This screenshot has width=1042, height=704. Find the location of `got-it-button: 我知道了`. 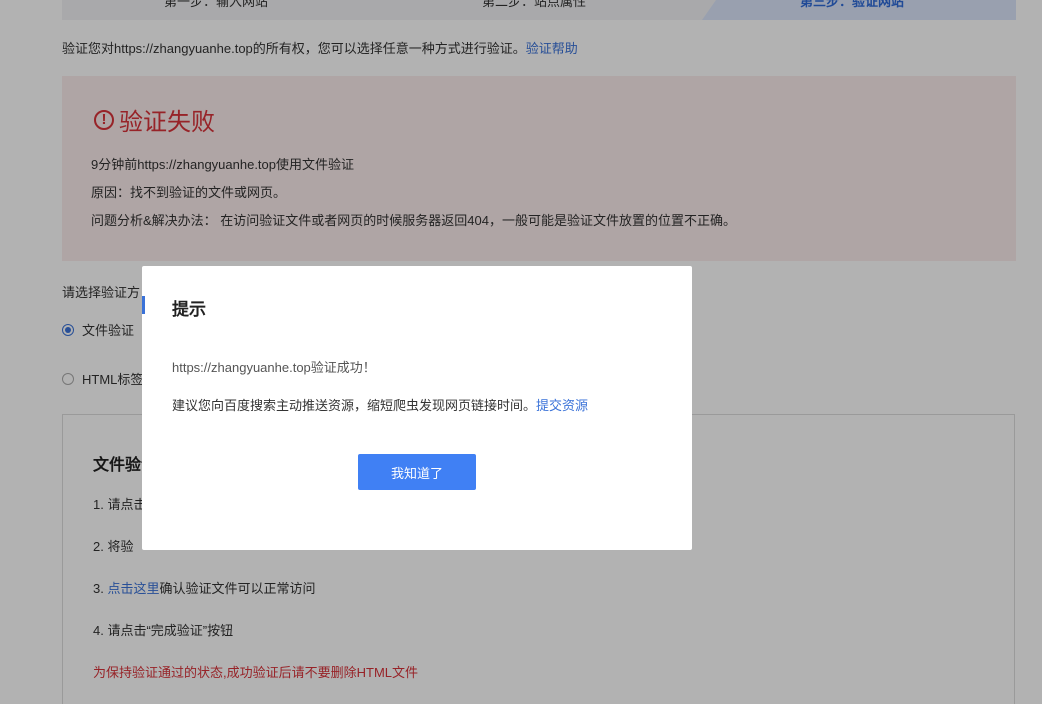

got-it-button: 我知道了 is located at coordinates (417, 472).